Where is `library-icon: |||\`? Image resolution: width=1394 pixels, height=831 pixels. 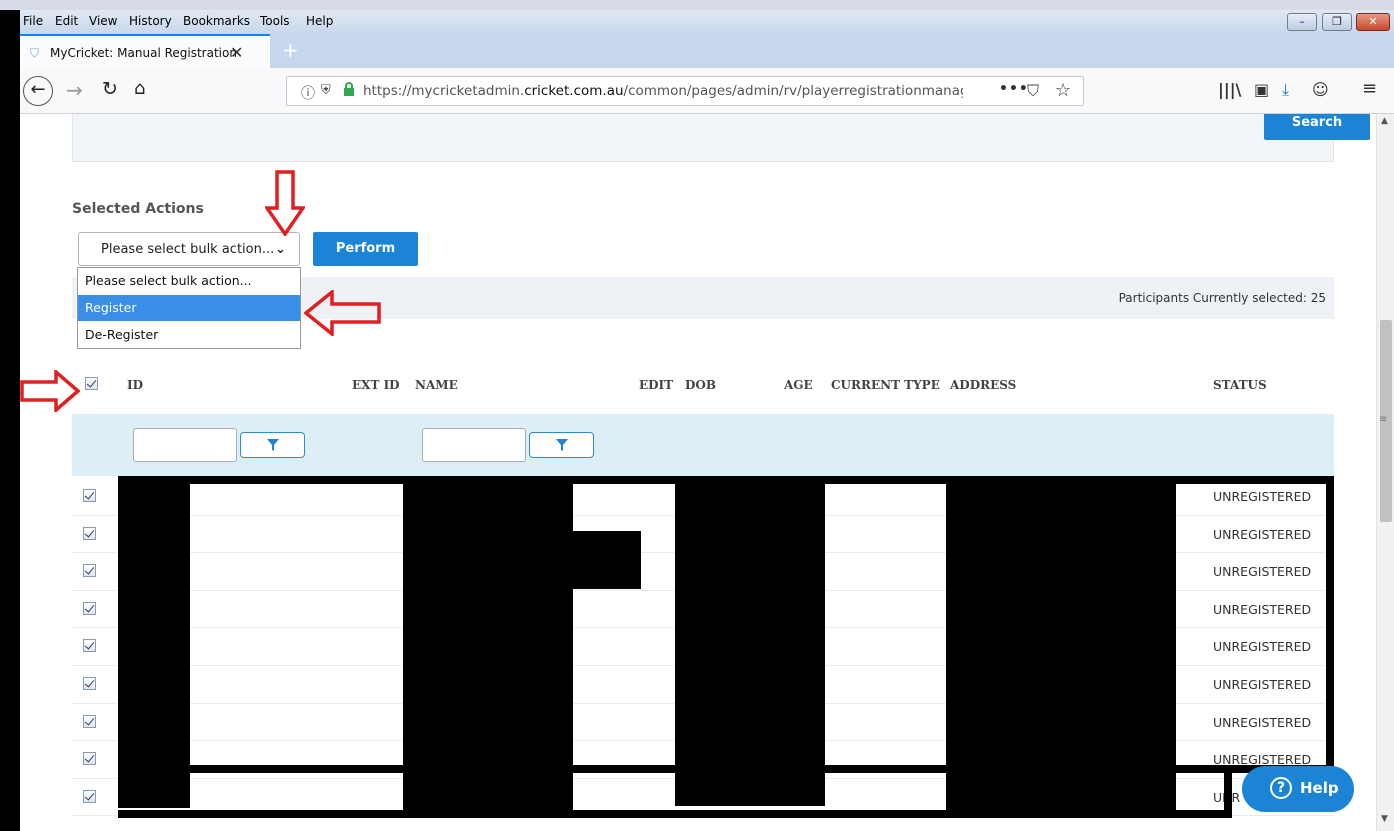
library-icon: |||\ is located at coordinates (1229, 89).